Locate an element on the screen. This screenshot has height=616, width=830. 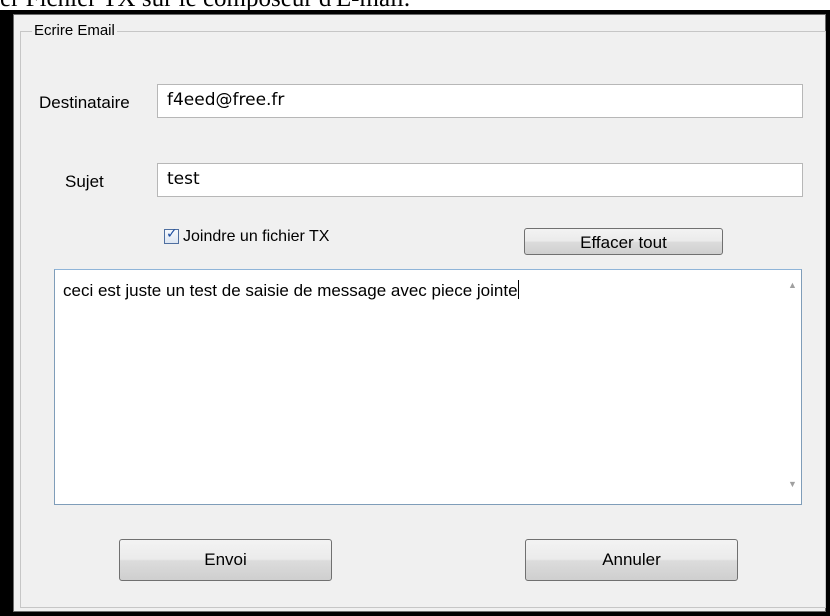
text-caret is located at coordinates (518, 289).